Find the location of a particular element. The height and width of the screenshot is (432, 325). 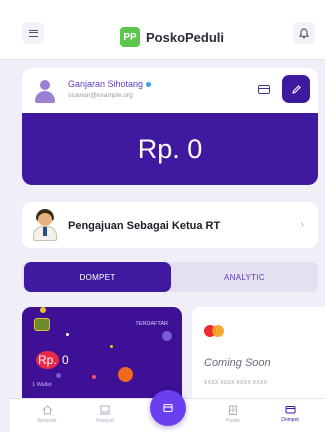

wallet-tabs: DOMPET ANALYTIC is located at coordinates (170, 277).